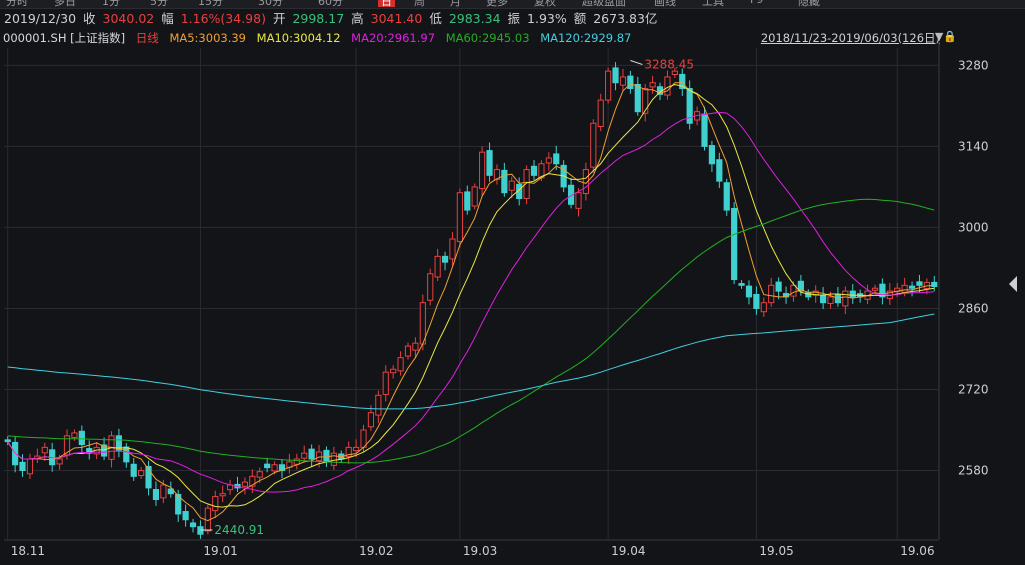 Image resolution: width=1025 pixels, height=565 pixels. Describe the element at coordinates (917, 551) in the screenshot. I see `x-tick-label: 19.06` at that location.